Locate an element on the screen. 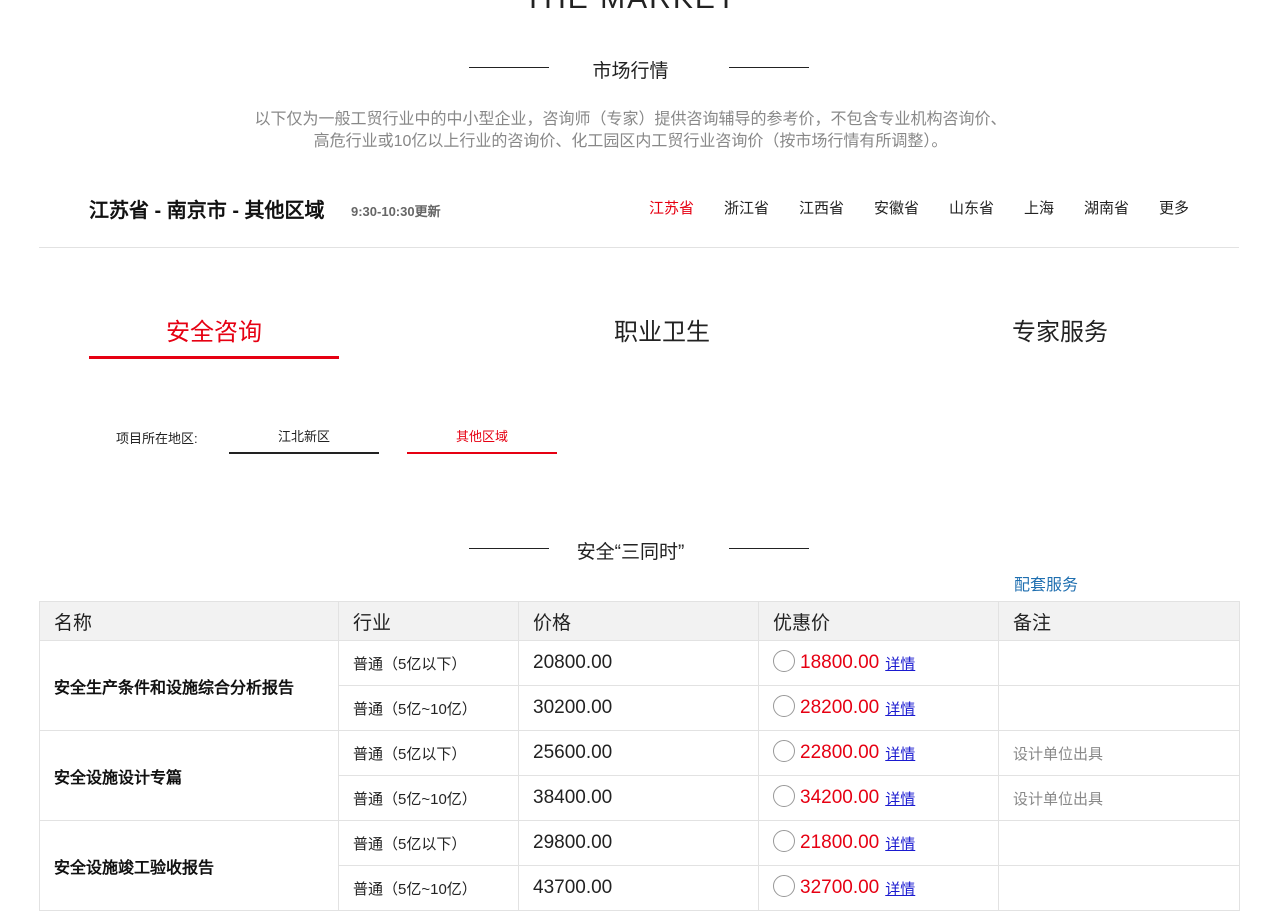 The image size is (1261, 911). province-more: 更多 is located at coordinates (1174, 207).